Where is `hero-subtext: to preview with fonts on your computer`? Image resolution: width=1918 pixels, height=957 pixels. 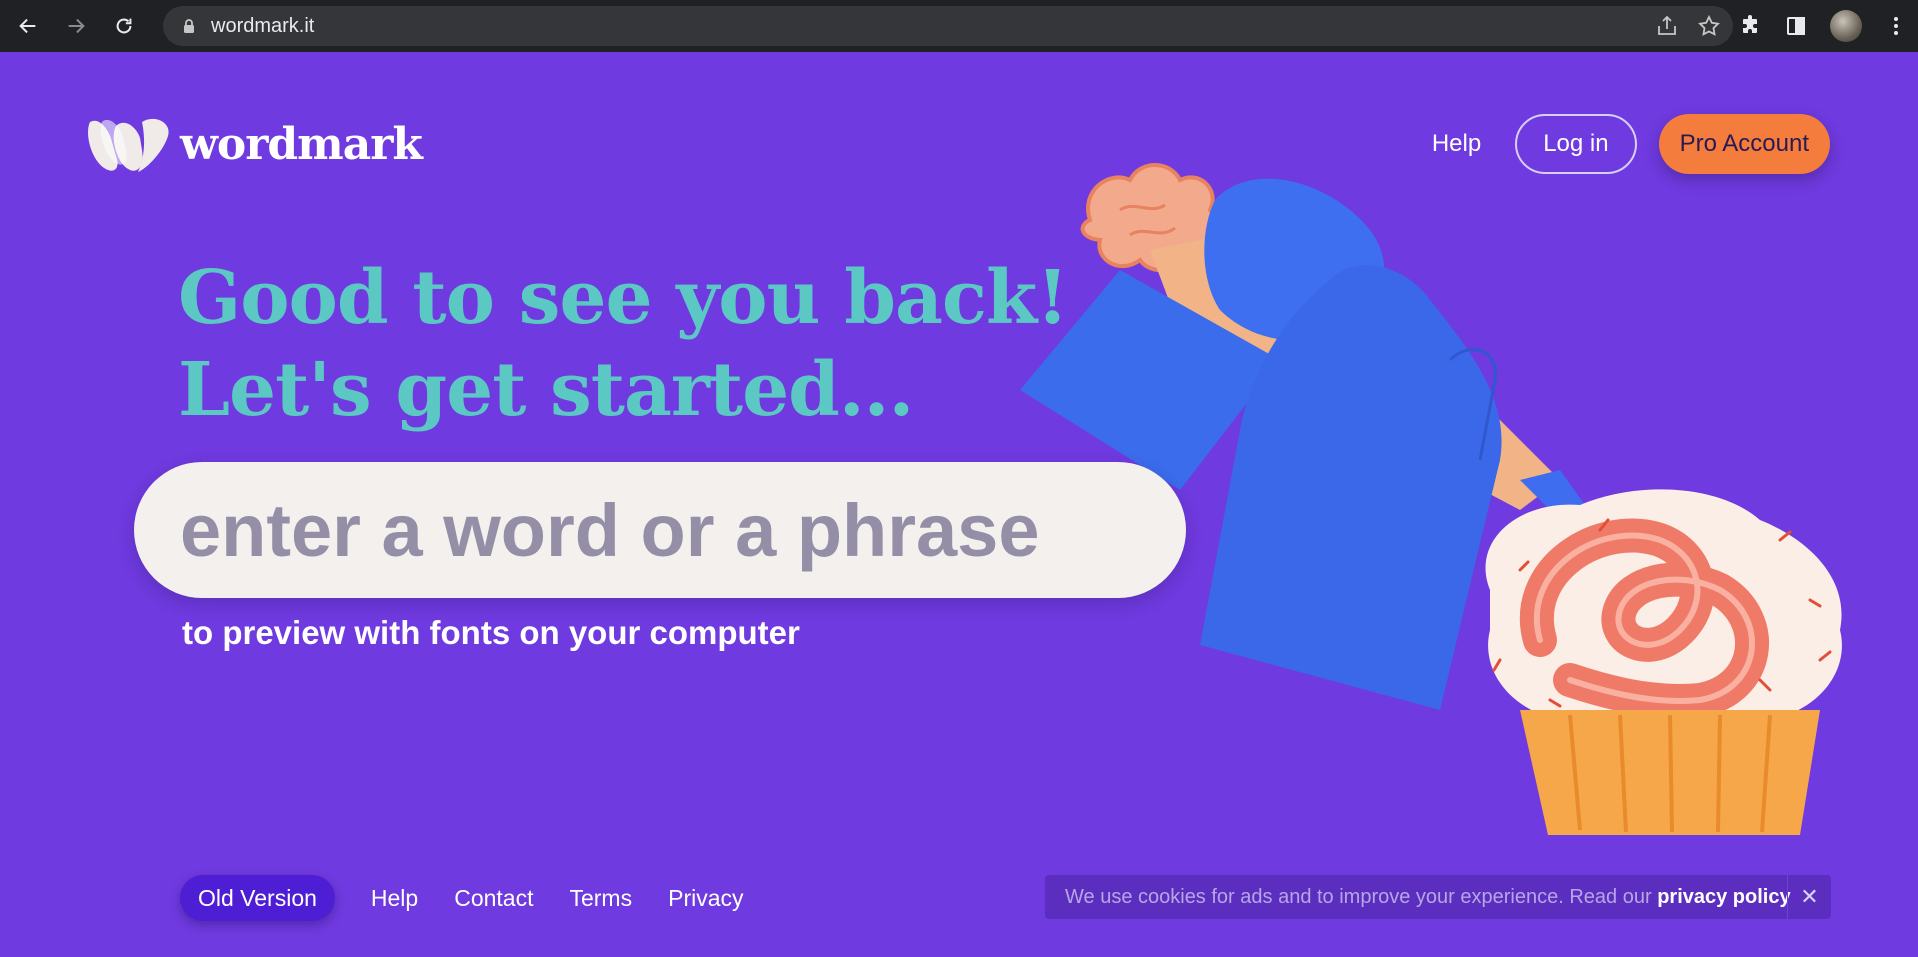
hero-subtext: to preview with fonts on your computer is located at coordinates (491, 632).